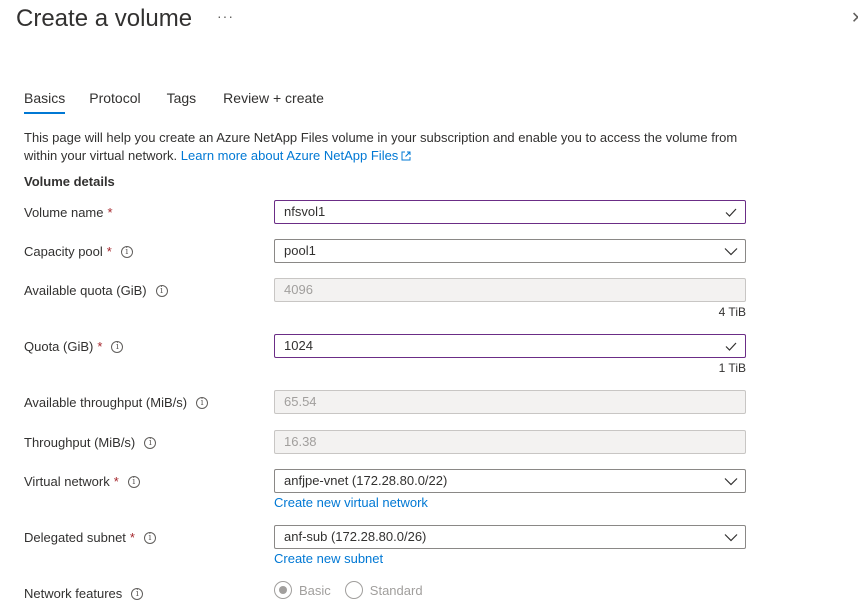 The width and height of the screenshot is (858, 611). I want to click on delegated-subnet-select: anf-sub (172.28.80.0/26), so click(510, 537).